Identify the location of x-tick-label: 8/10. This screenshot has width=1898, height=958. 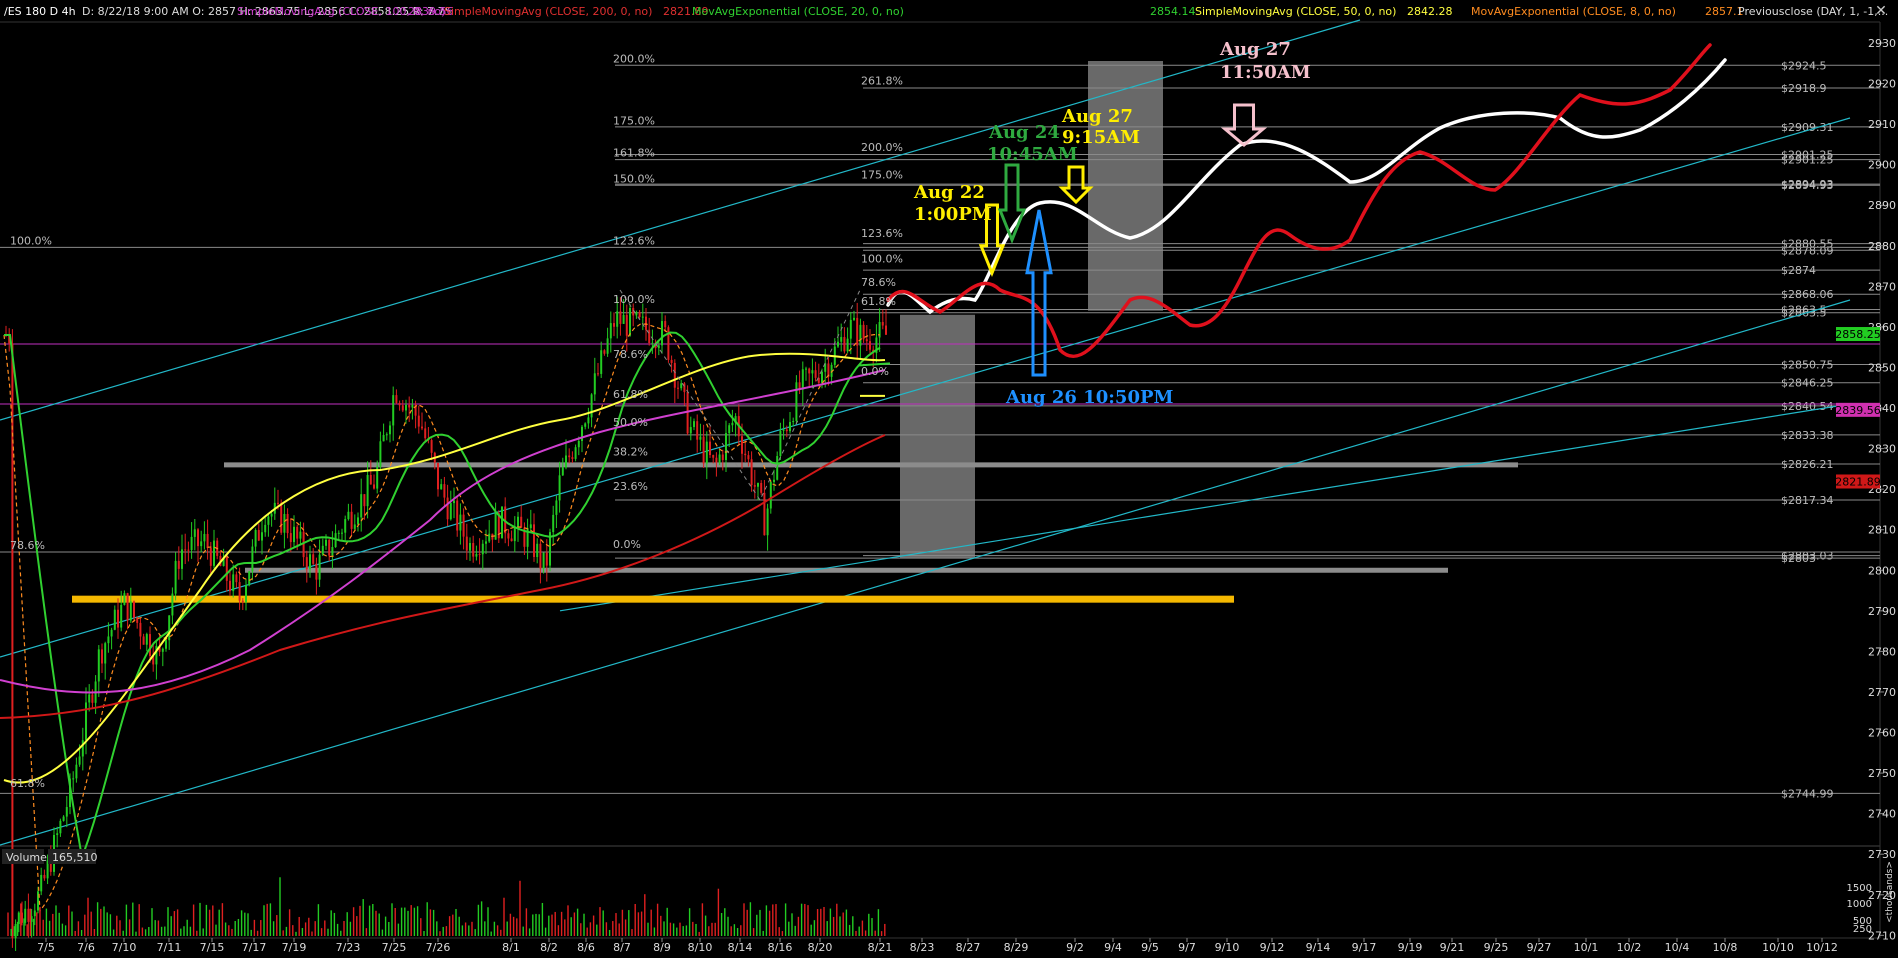
(700, 947).